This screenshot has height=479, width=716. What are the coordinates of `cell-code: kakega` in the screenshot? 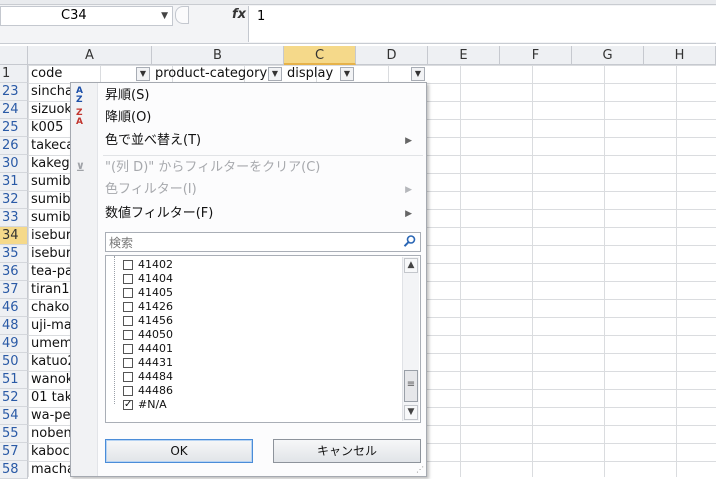 It's located at (51, 164).